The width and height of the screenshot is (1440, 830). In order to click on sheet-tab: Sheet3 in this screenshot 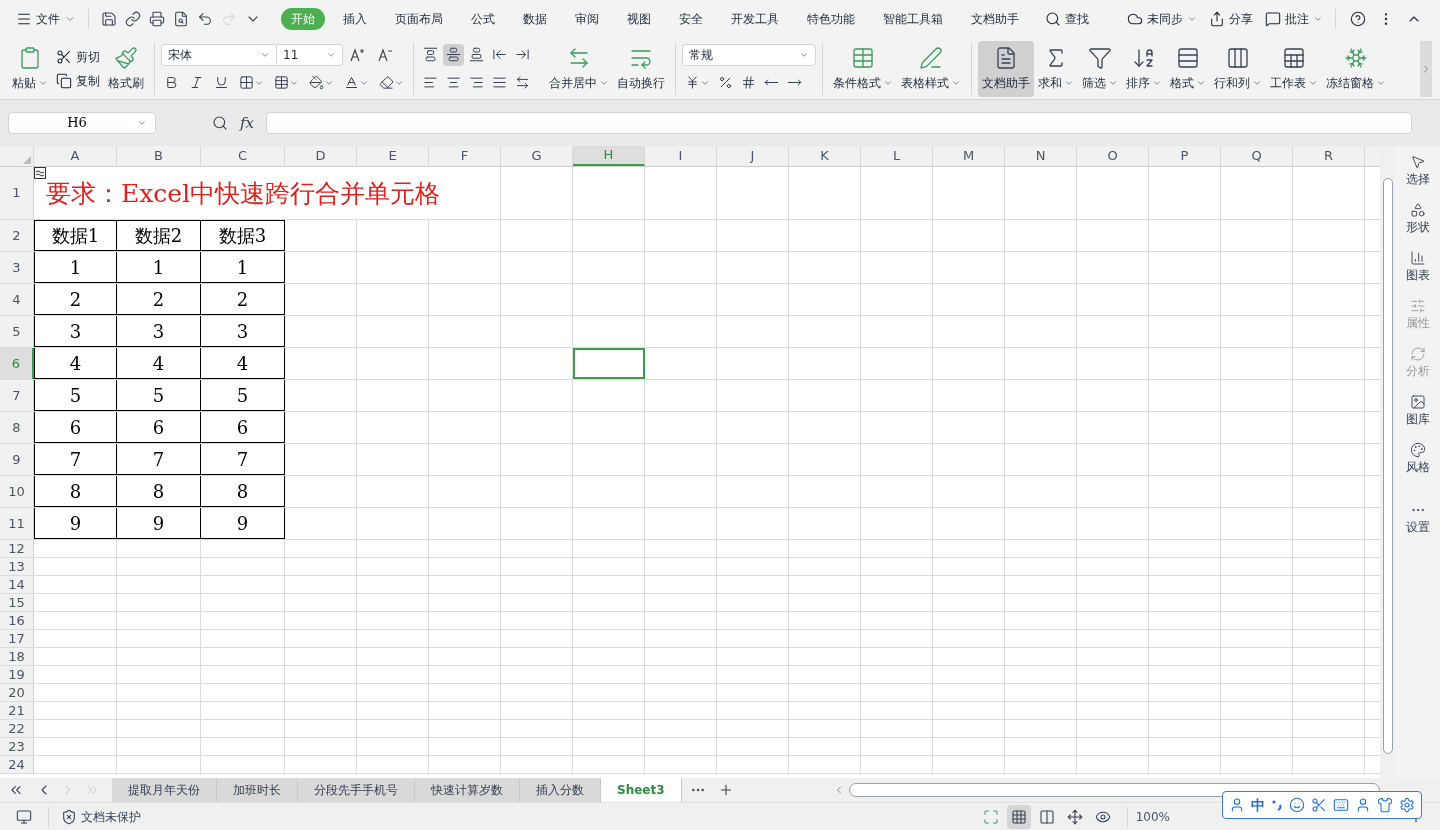, I will do `click(641, 790)`.